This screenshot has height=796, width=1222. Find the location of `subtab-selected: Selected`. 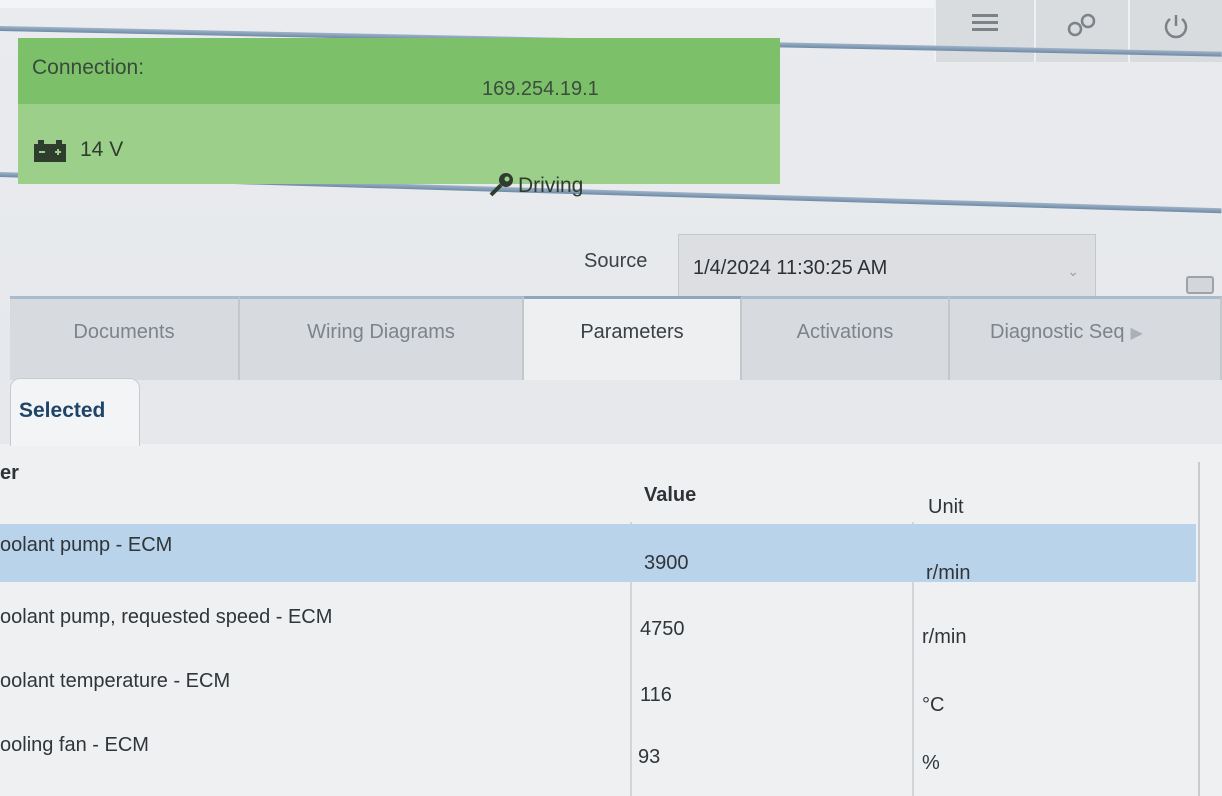

subtab-selected: Selected is located at coordinates (75, 412).